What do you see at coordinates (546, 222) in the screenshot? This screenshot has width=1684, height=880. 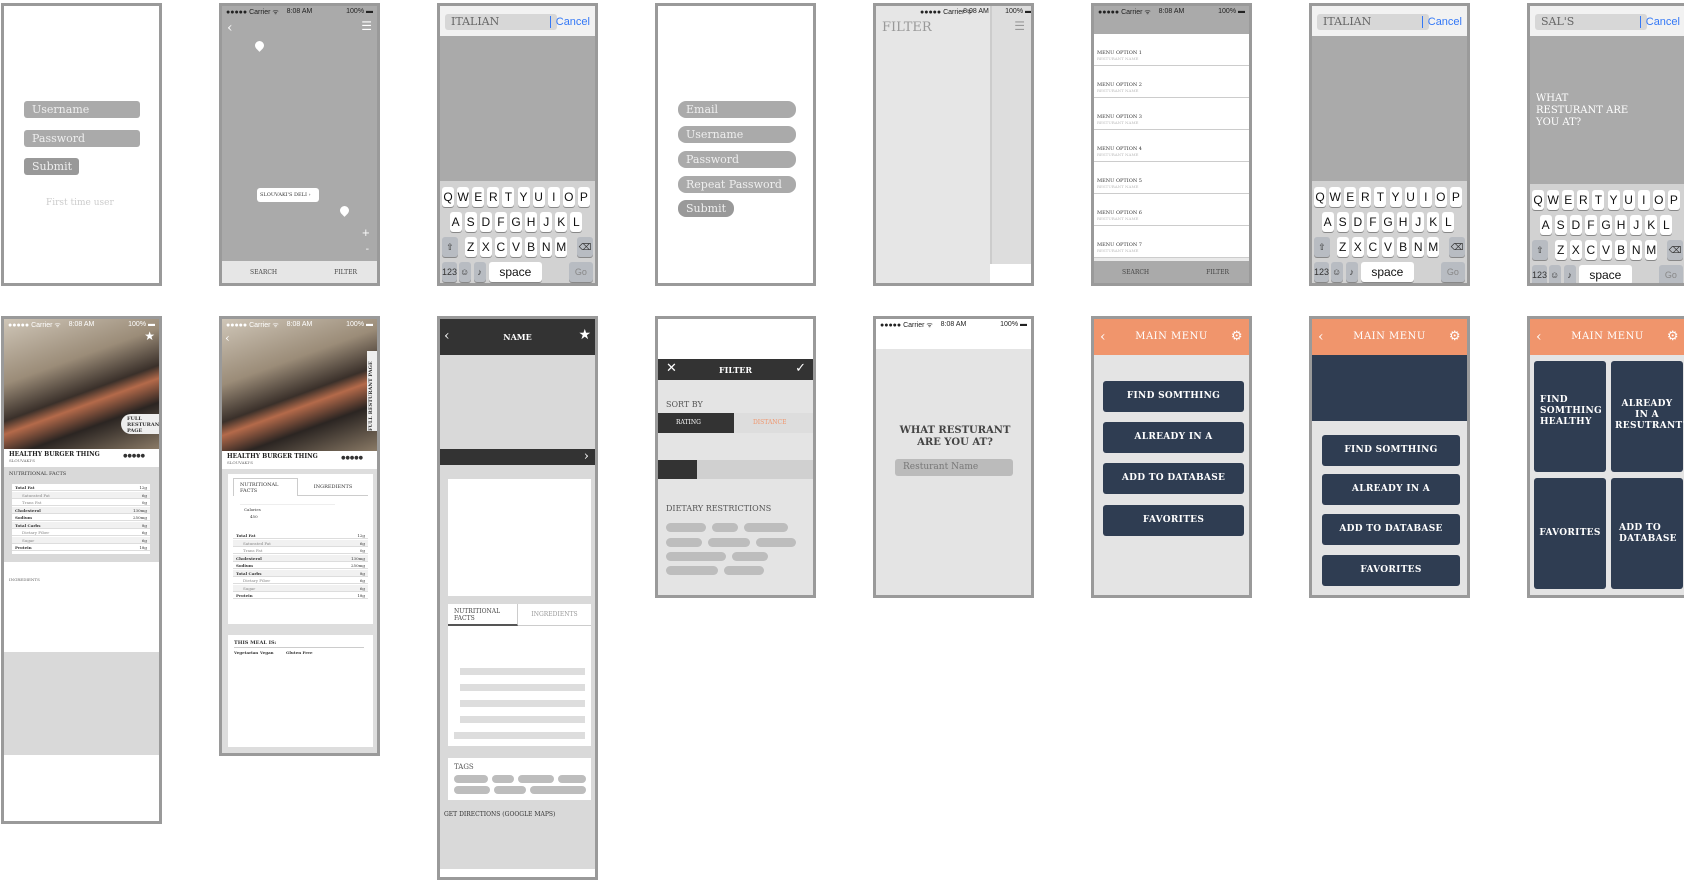 I see `key-j: J` at bounding box center [546, 222].